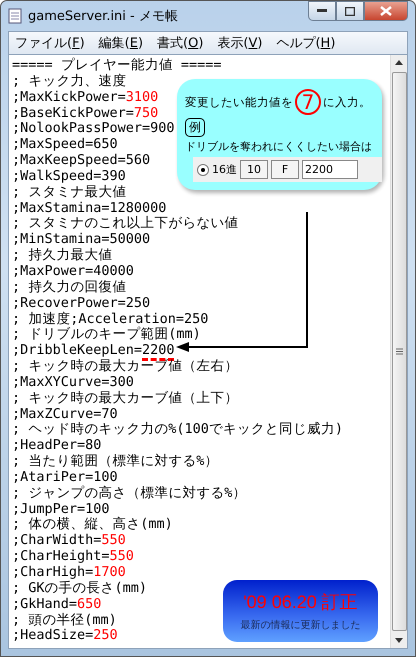  I want to click on text-line: ; 当たり範囲（標準に対する%）, so click(115, 462).